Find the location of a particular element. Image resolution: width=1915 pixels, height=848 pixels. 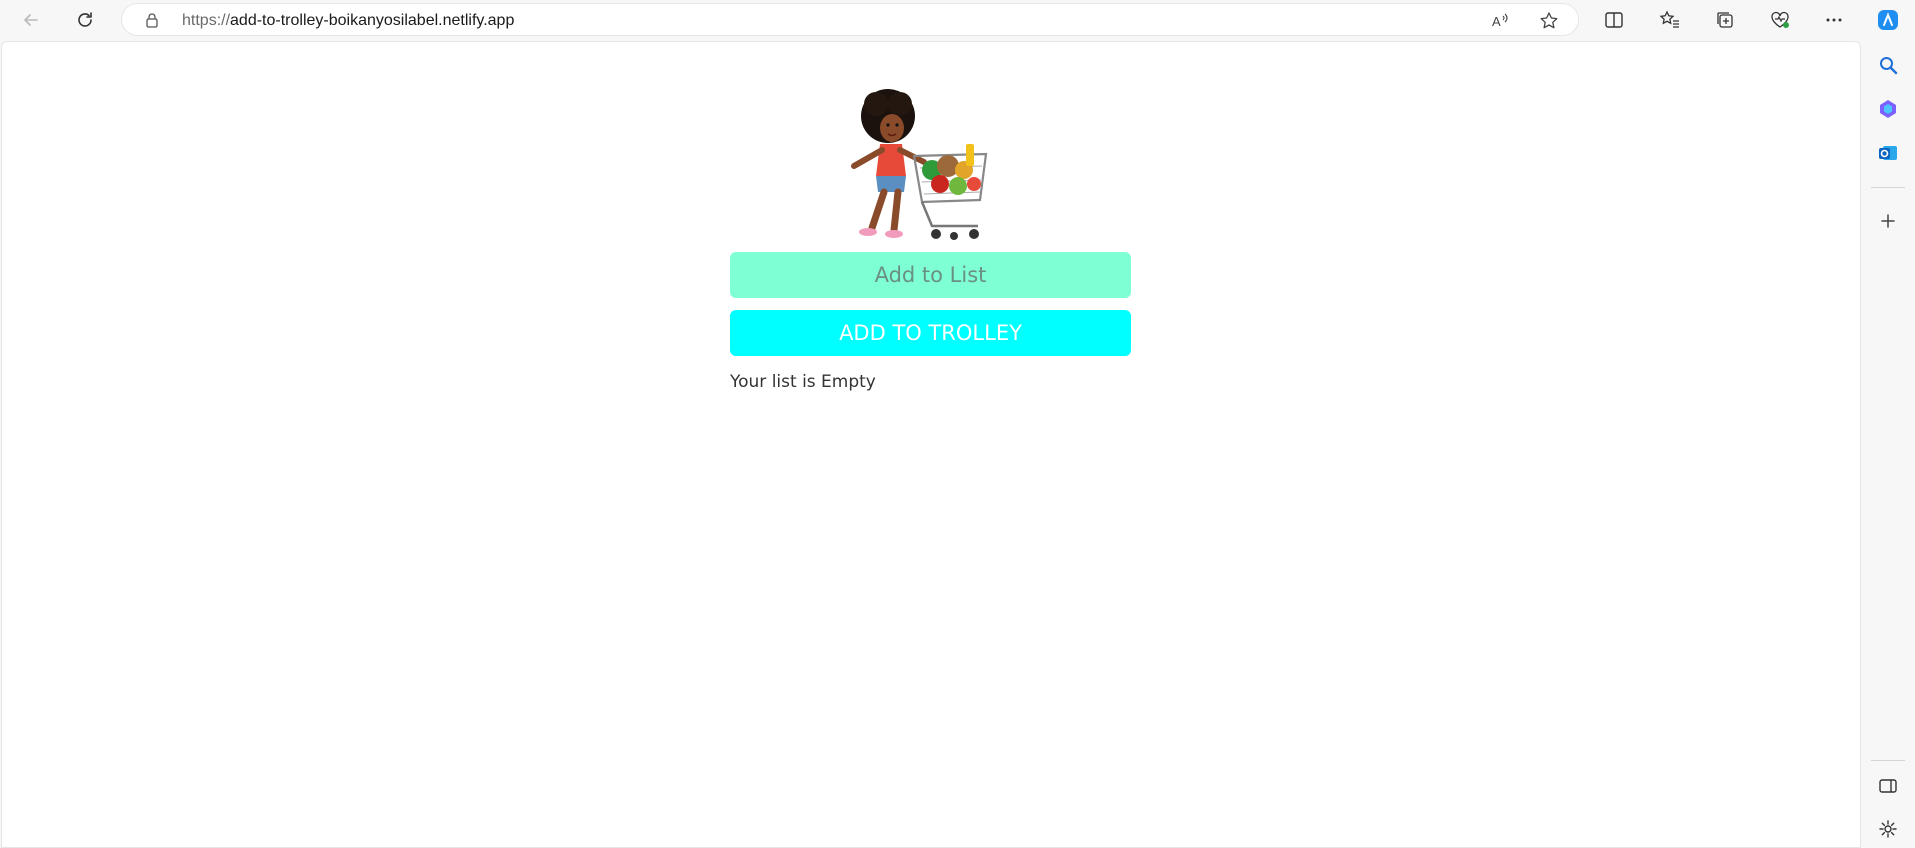

outlook-icon is located at coordinates (1888, 153).